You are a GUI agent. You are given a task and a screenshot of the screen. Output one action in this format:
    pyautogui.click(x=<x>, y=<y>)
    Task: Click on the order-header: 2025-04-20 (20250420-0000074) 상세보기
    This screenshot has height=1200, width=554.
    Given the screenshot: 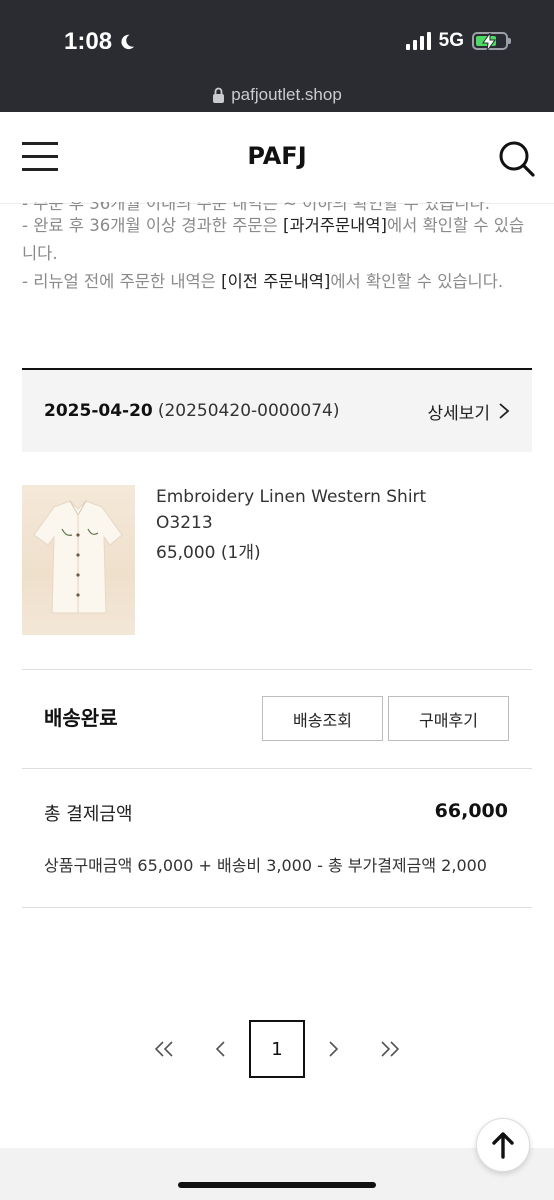 What is the action you would take?
    pyautogui.click(x=277, y=410)
    